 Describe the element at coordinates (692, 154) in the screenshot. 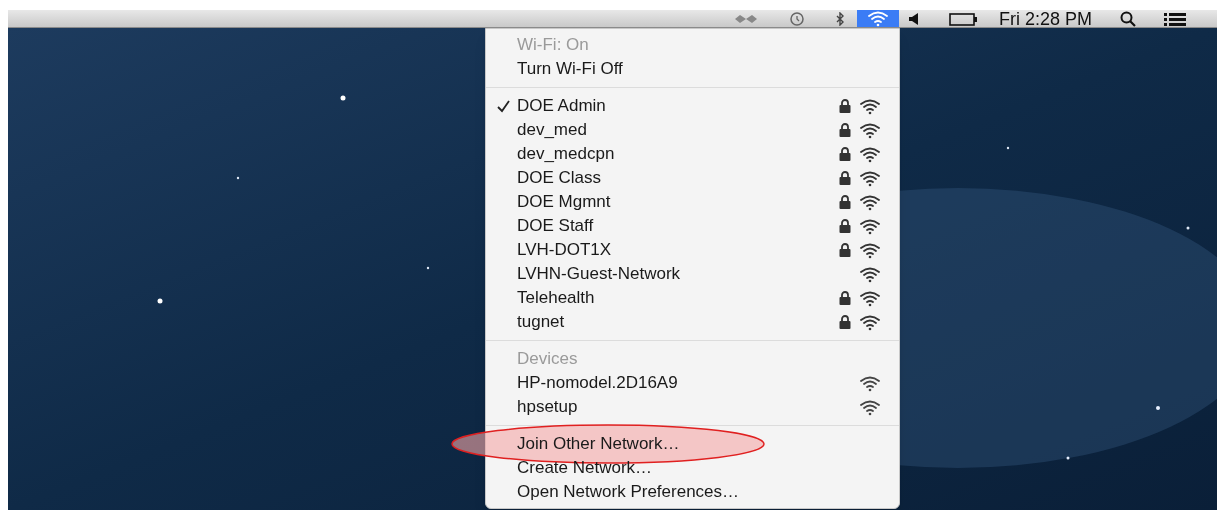

I see `network-item: dev_medcpn` at that location.